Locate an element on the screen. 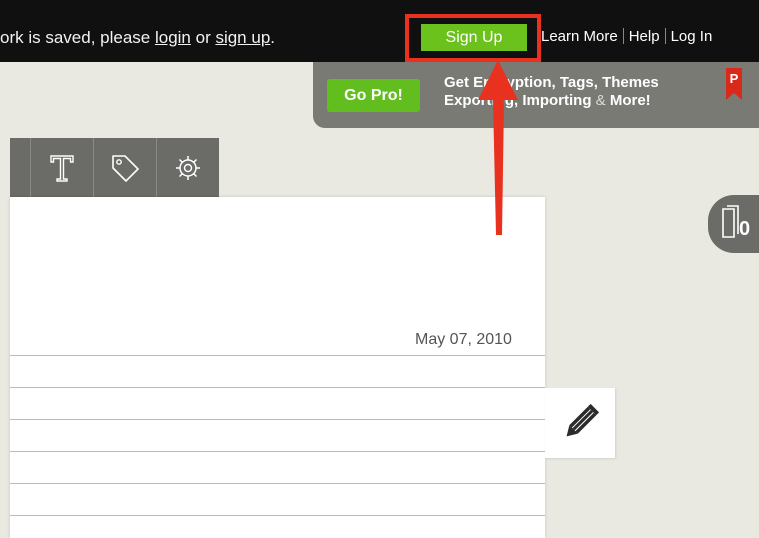 This screenshot has width=759, height=538. go-pro-button: Go Pro! is located at coordinates (373, 95).